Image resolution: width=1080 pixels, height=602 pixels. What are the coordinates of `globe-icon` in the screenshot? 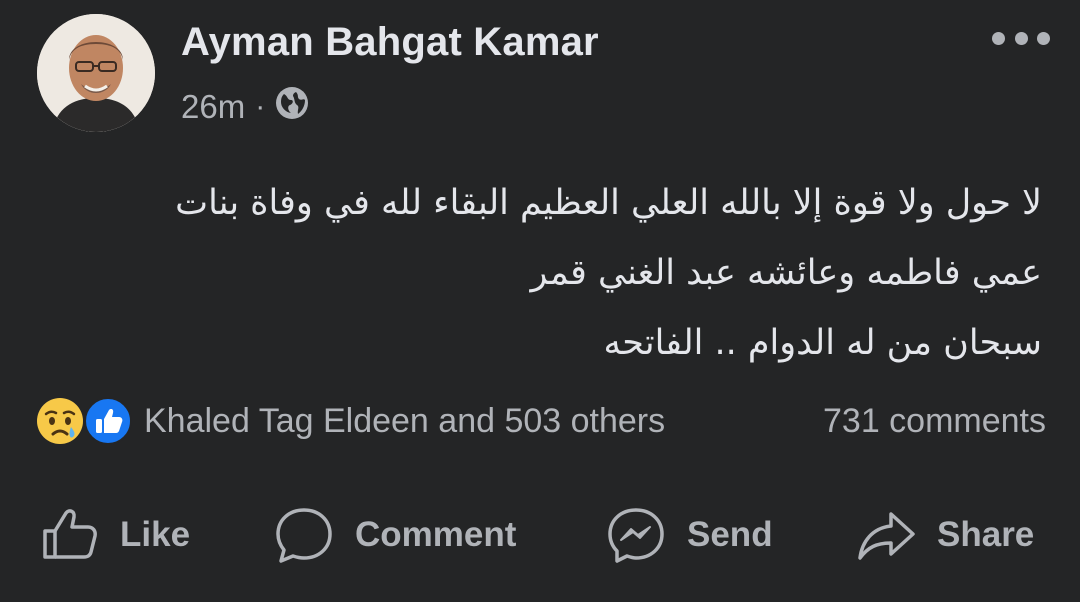 It's located at (292, 107).